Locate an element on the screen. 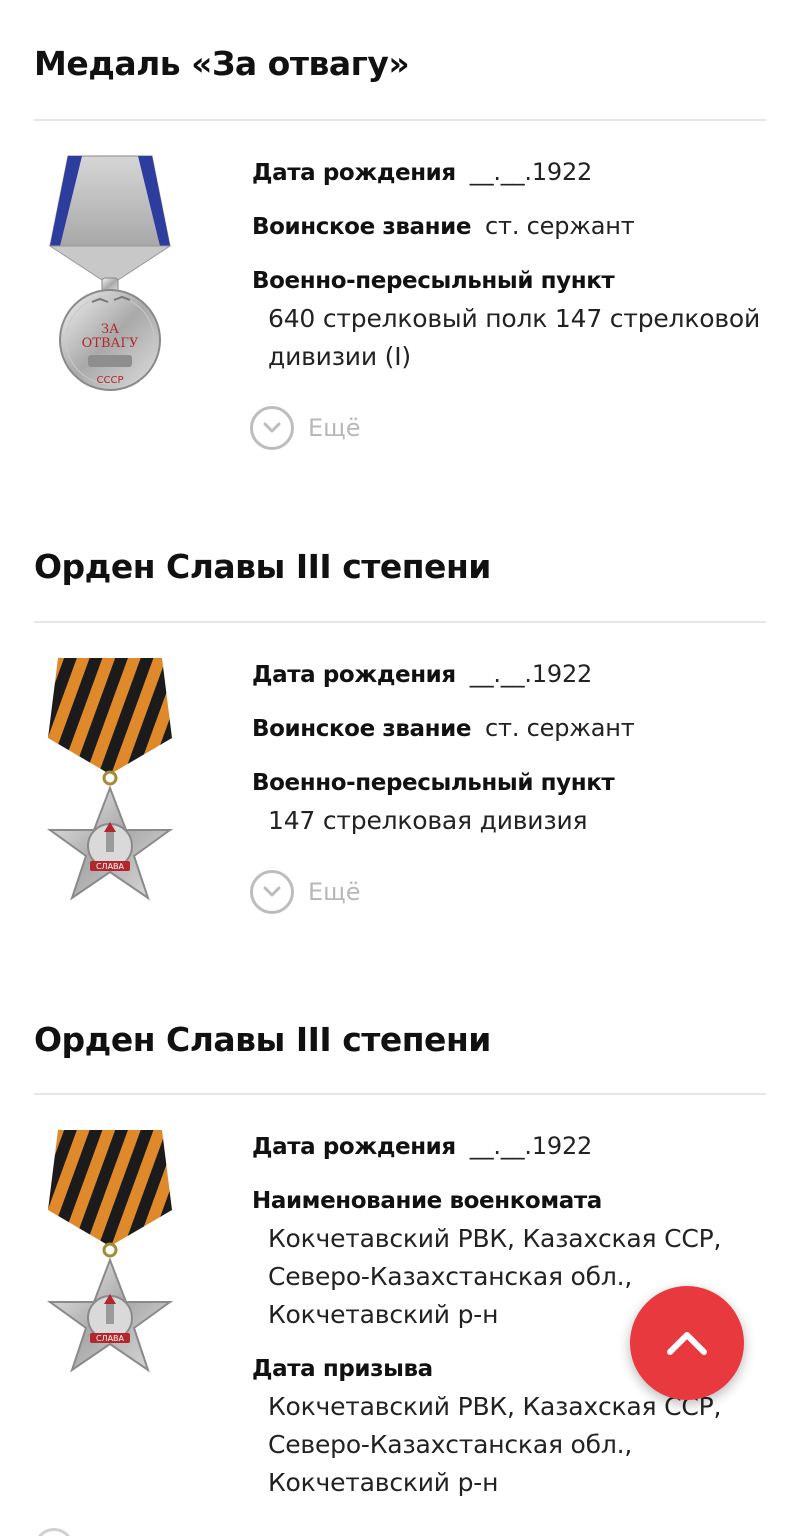 This screenshot has width=800, height=1536. enlistment-office-label: Наименование военкомата is located at coordinates (427, 1201).